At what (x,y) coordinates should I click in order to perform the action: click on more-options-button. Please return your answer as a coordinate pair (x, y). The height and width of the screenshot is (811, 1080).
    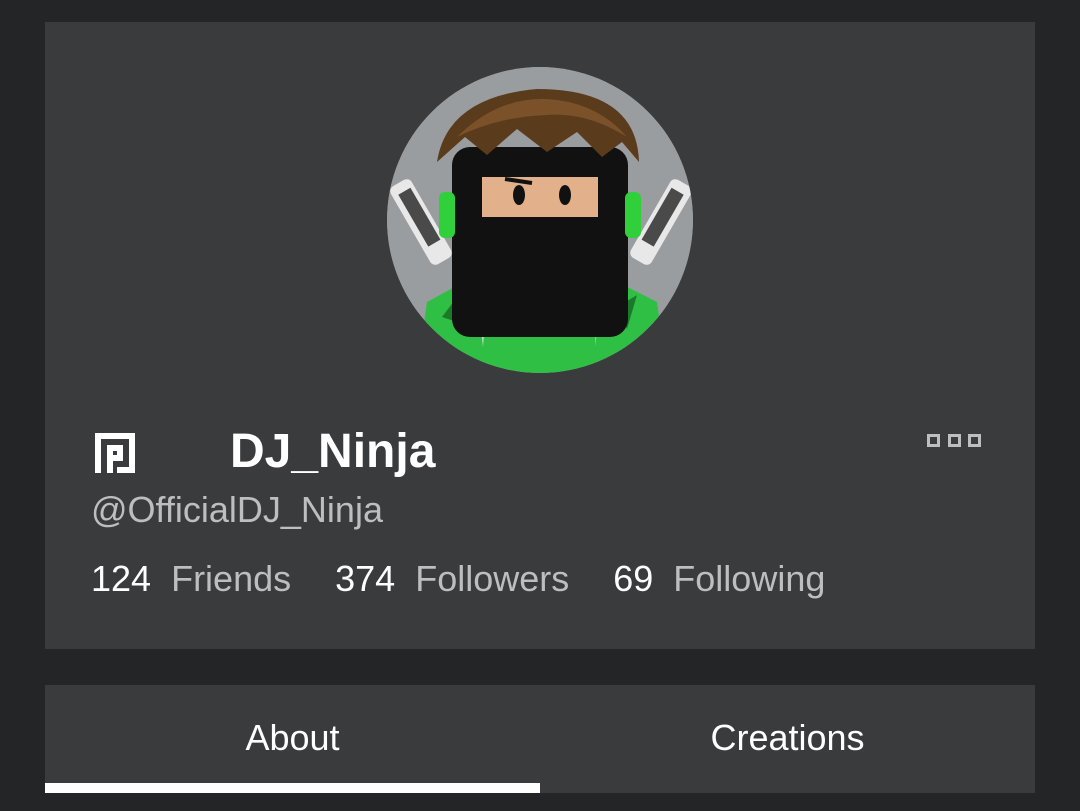
    Looking at the image, I should click on (954, 440).